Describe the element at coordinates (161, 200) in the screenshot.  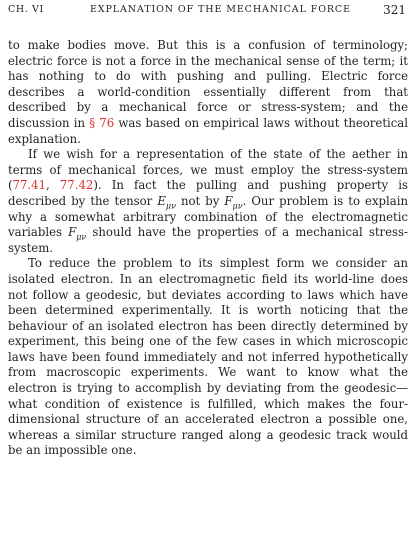
I see `math-symbol: E` at that location.